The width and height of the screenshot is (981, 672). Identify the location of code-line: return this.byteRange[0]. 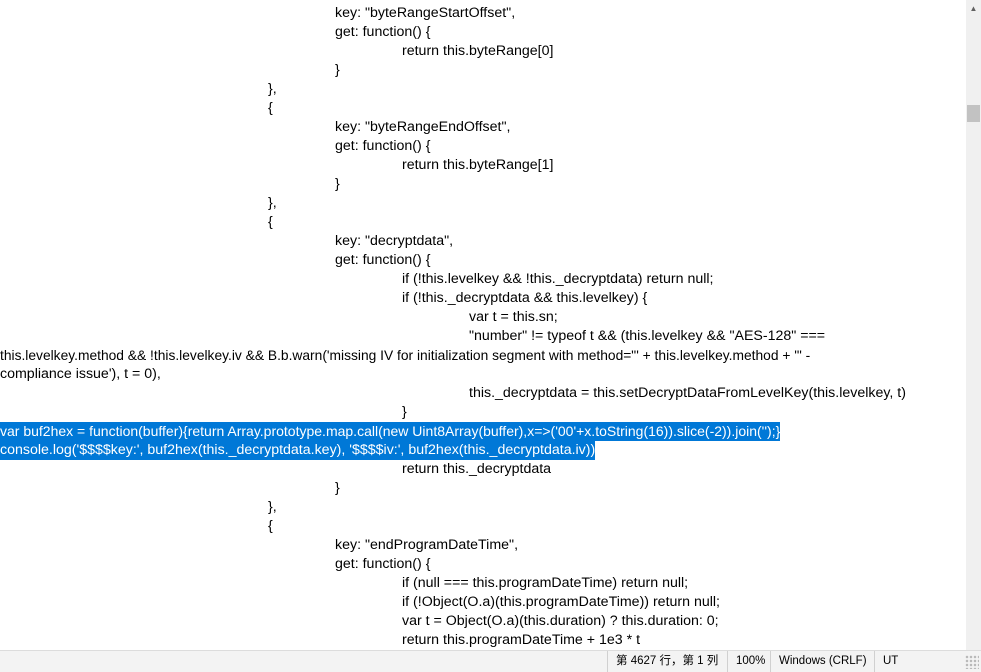
(478, 51).